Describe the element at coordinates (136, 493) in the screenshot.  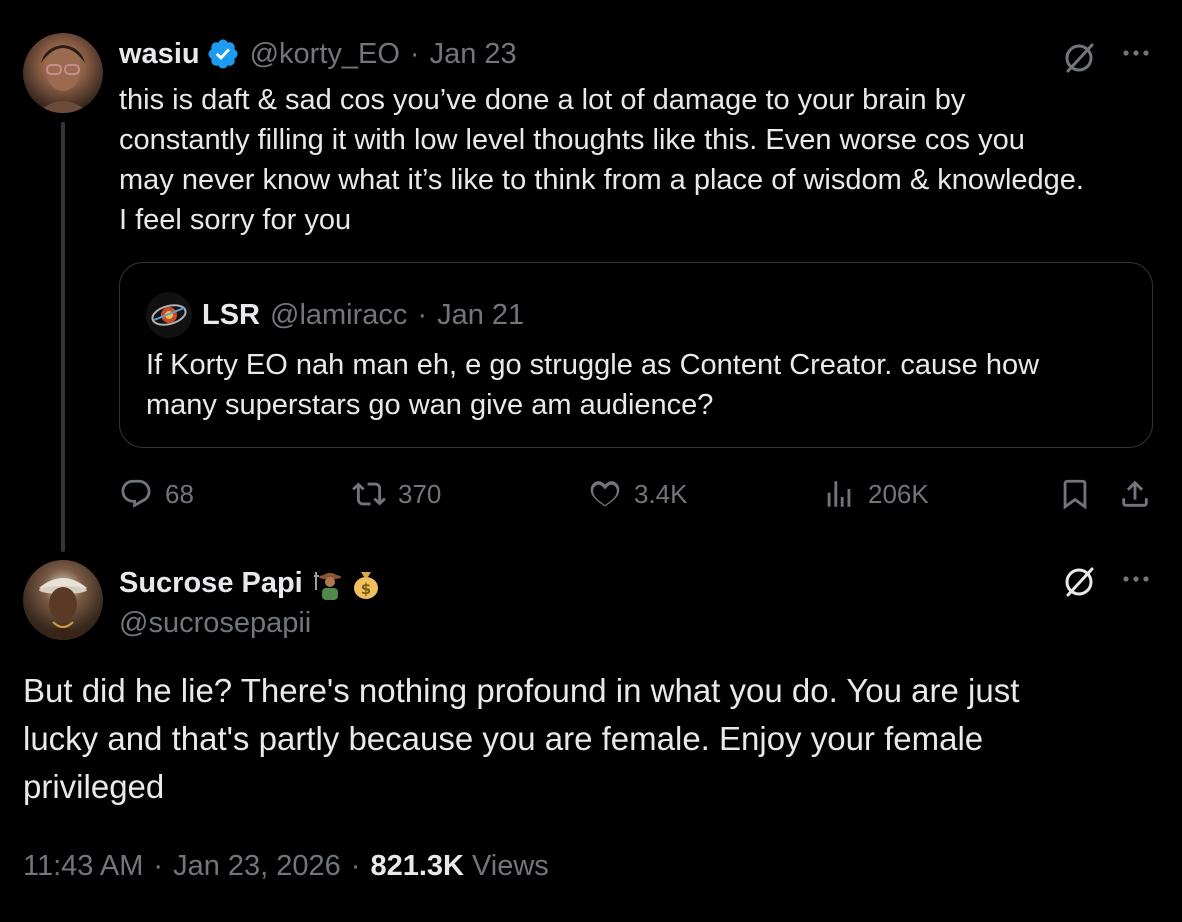
I see `reply-icon` at that location.